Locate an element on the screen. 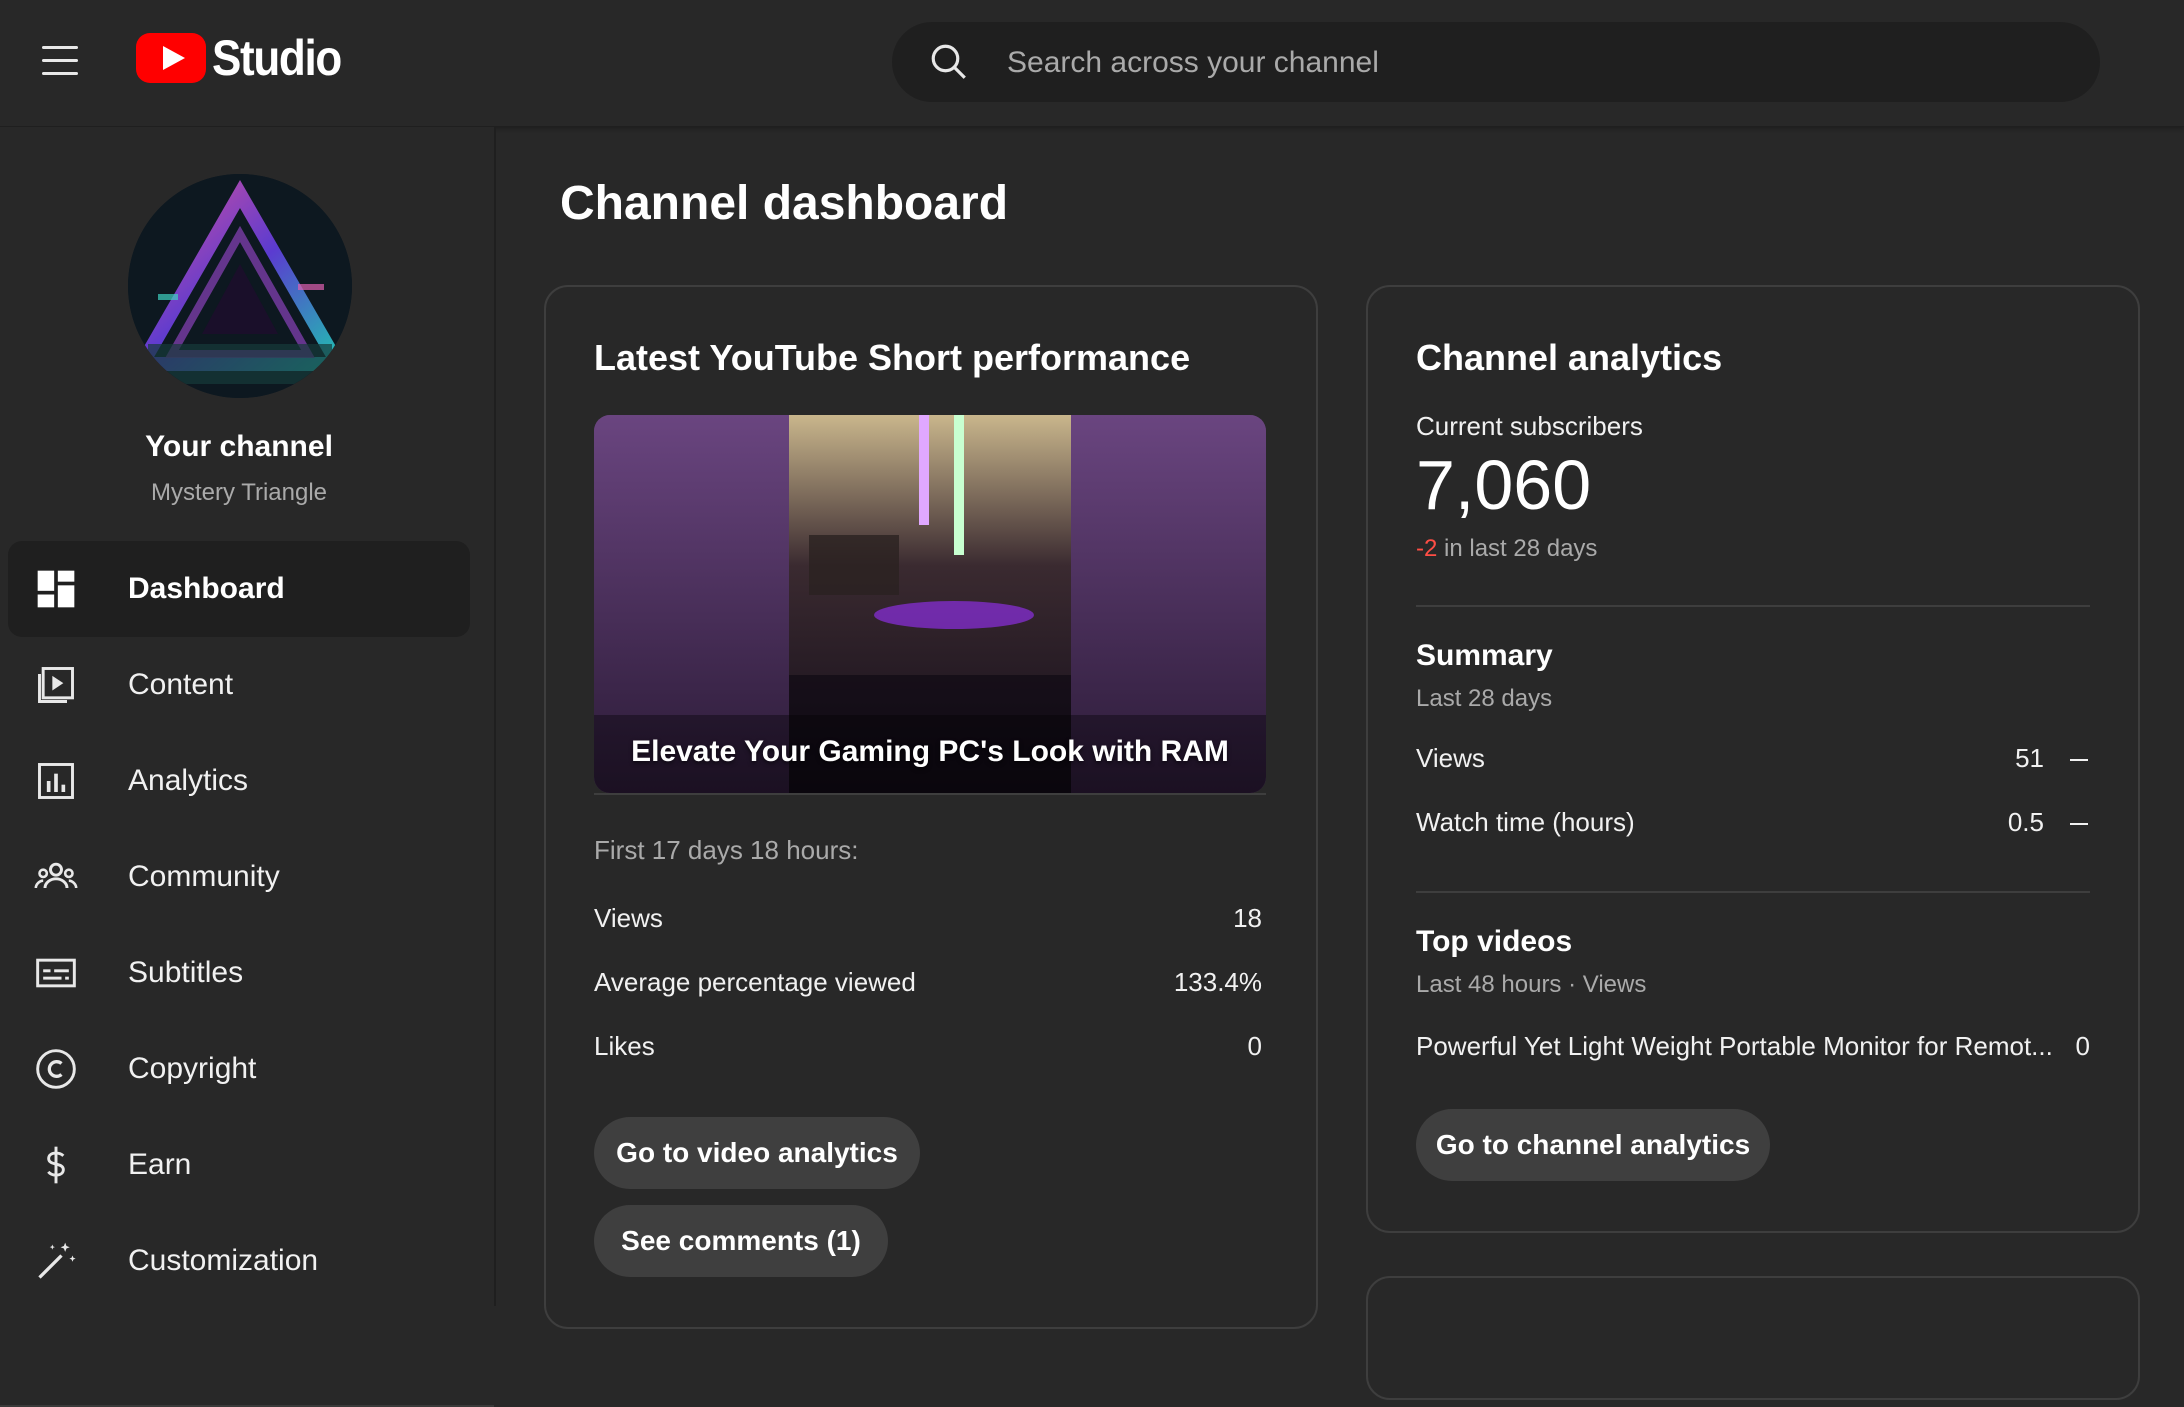 The height and width of the screenshot is (1407, 2184). summary-label: Watch time (hours) is located at coordinates (1525, 822).